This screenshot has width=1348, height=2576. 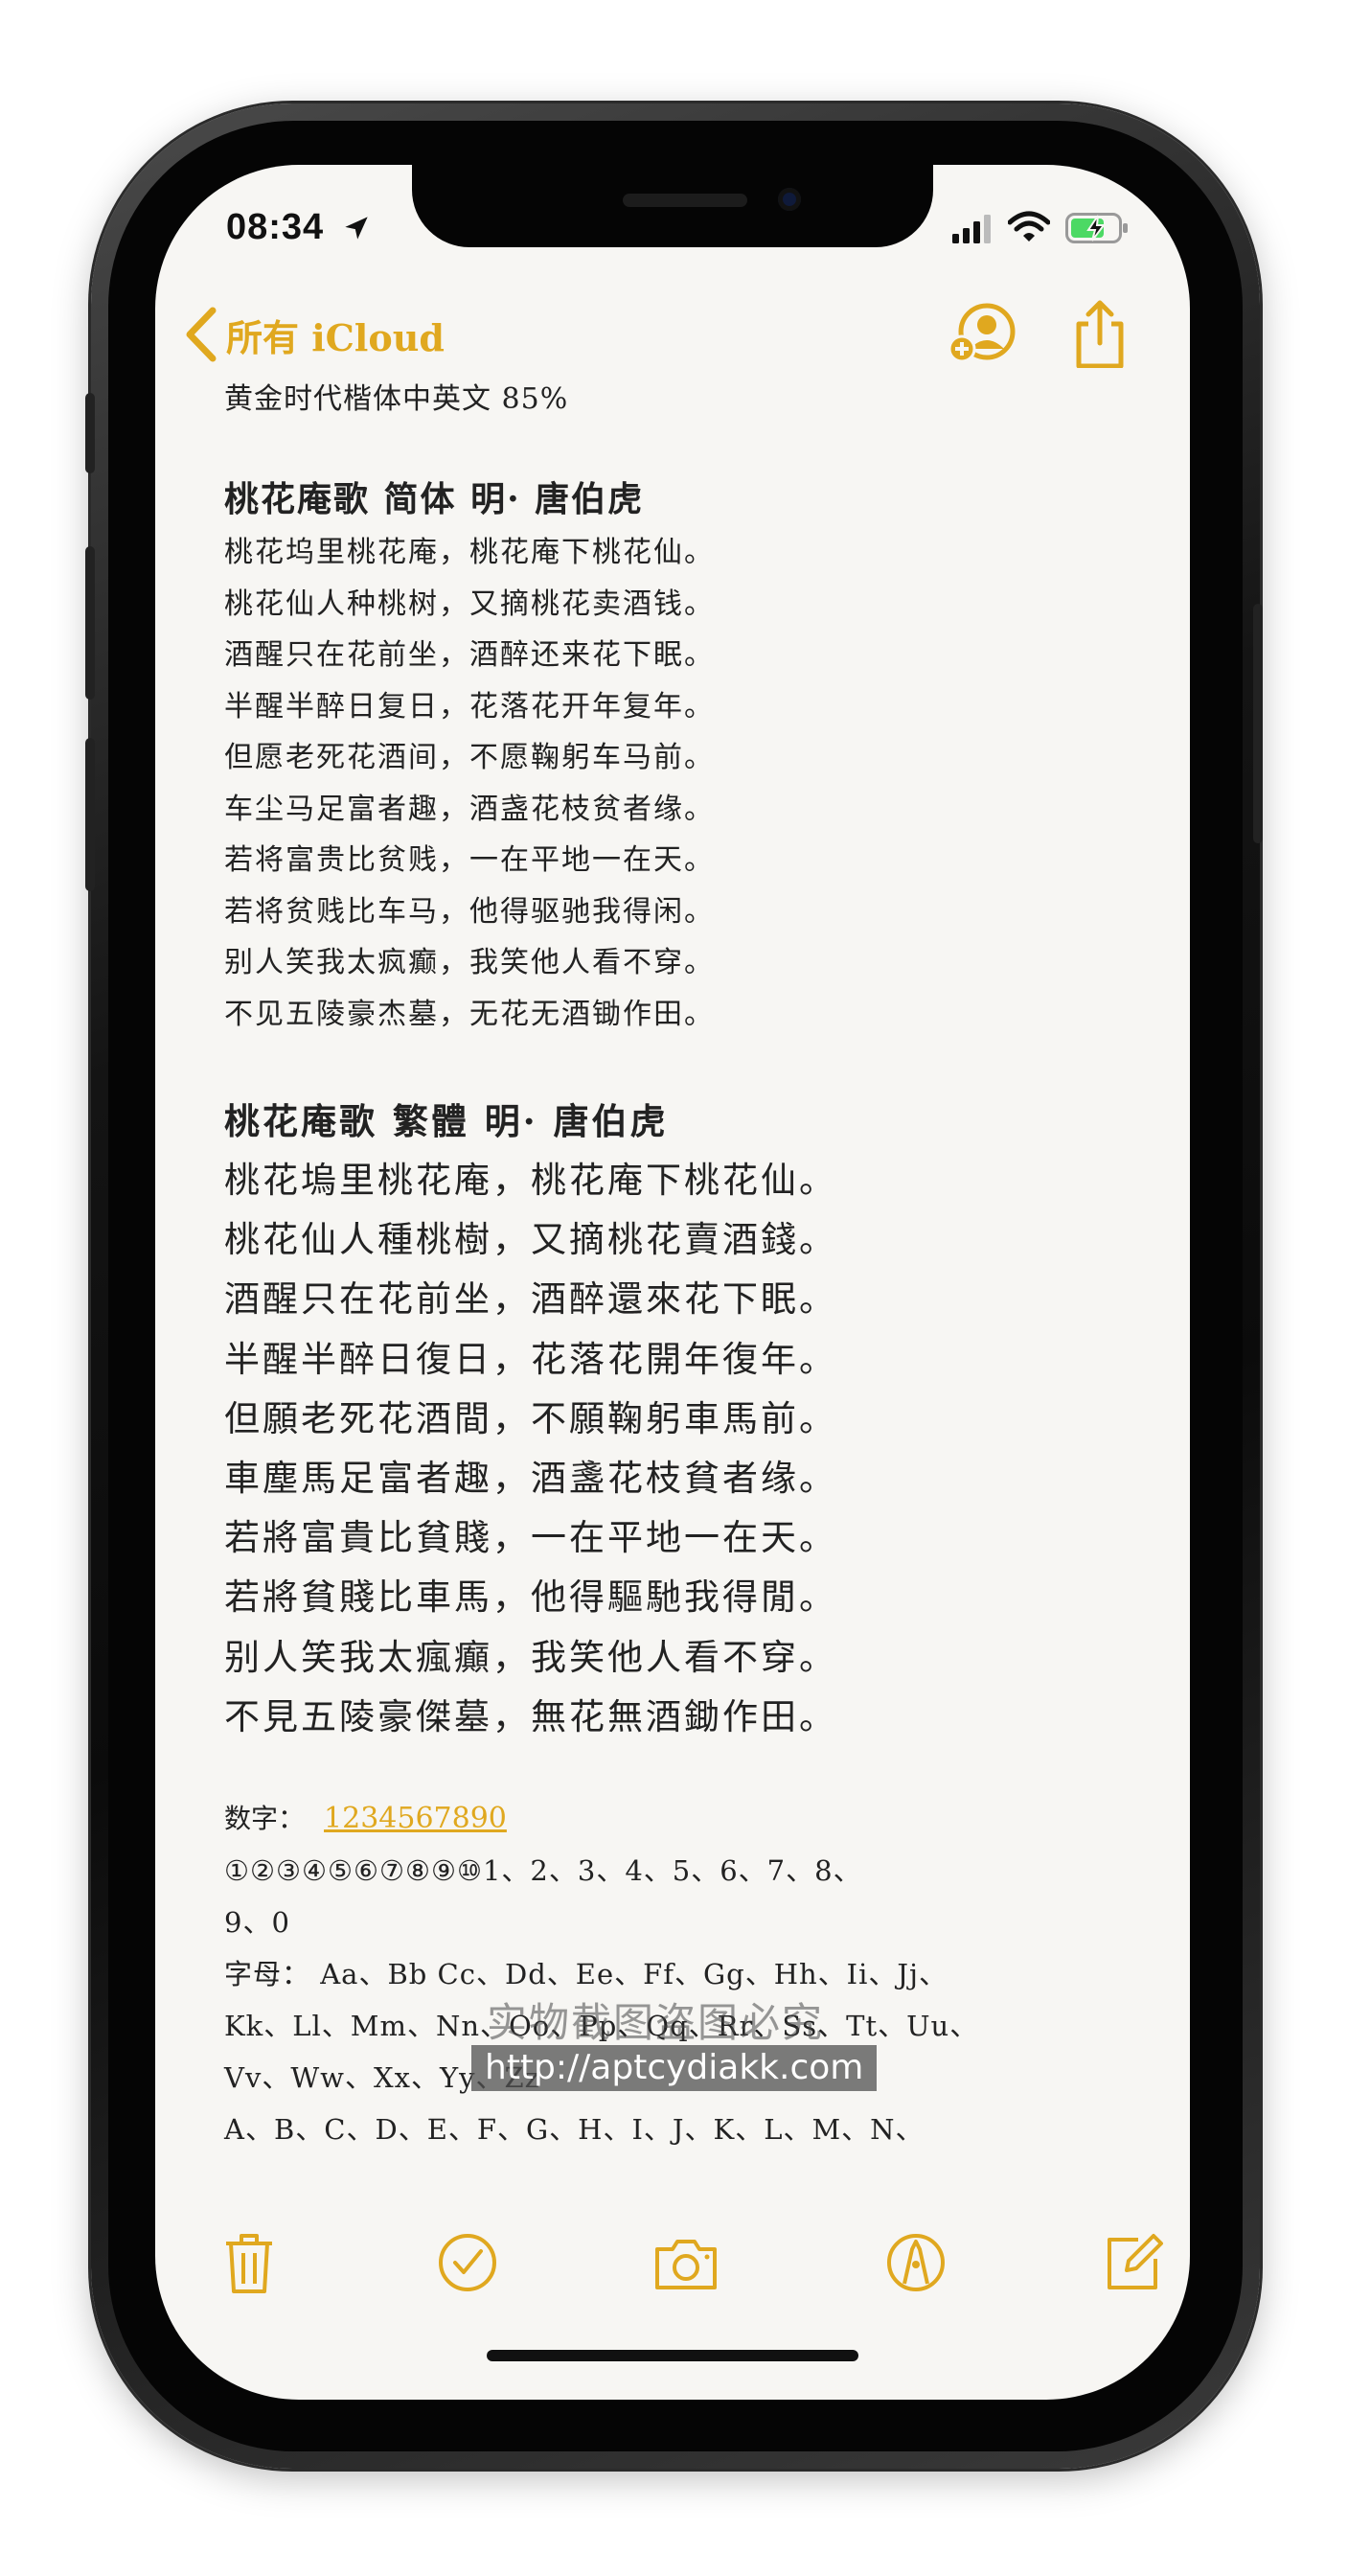 I want to click on poem-line: 半醒半醉日復日，花落花開年復年。, so click(x=530, y=1359).